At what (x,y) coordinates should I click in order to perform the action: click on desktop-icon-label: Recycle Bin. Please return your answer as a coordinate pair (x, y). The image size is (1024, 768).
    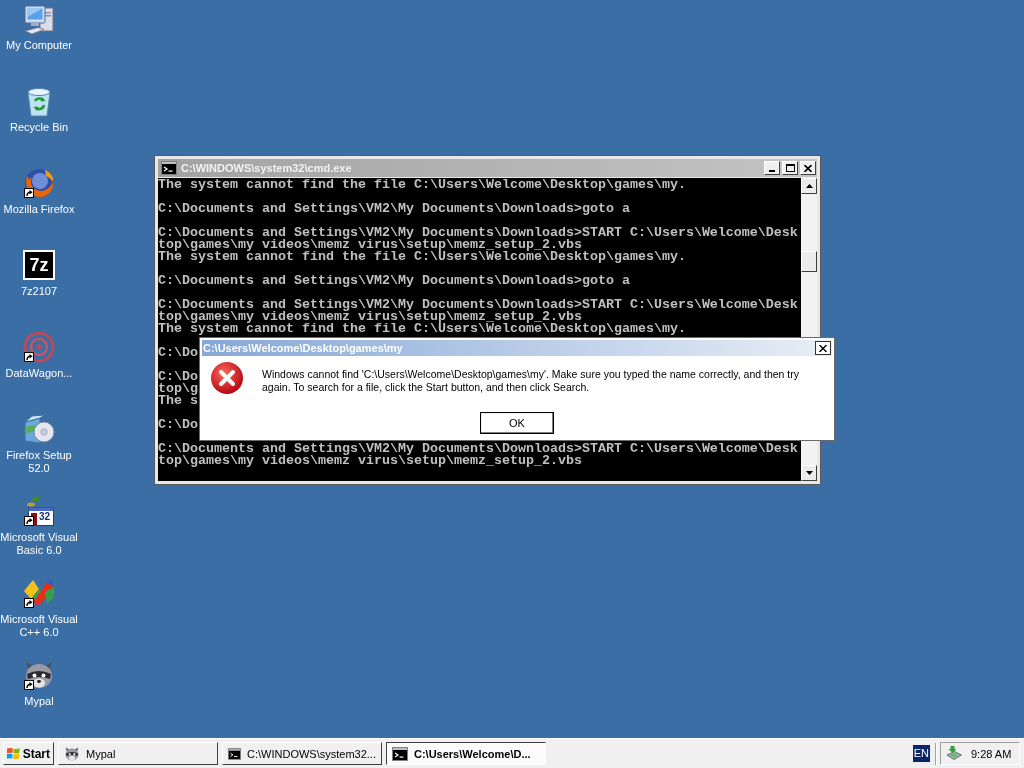
    Looking at the image, I should click on (39, 127).